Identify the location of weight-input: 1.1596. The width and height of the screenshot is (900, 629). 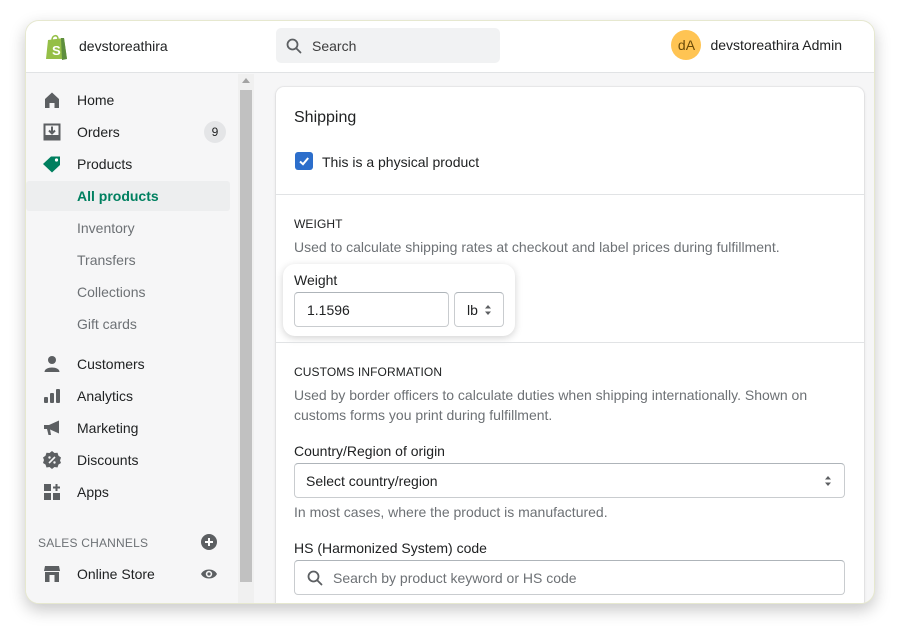
(371, 309).